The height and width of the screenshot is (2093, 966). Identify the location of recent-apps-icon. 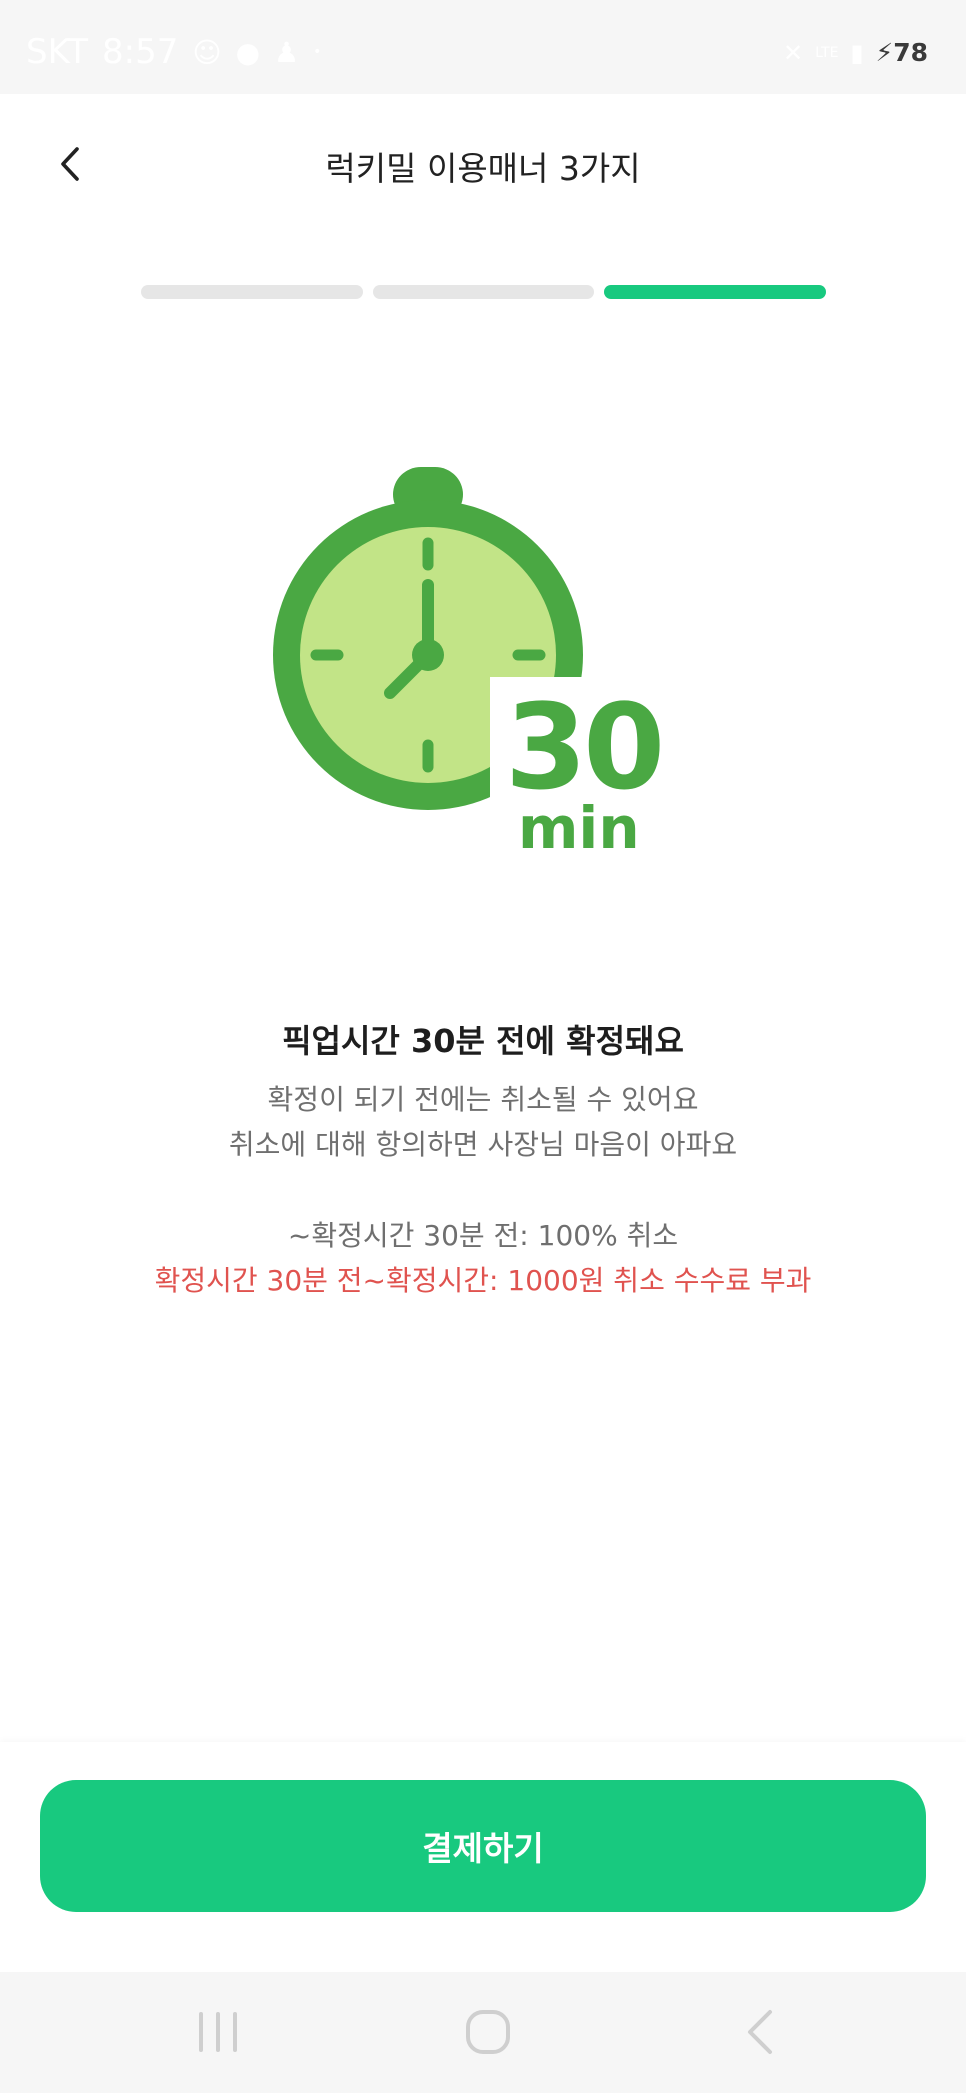
(218, 2032).